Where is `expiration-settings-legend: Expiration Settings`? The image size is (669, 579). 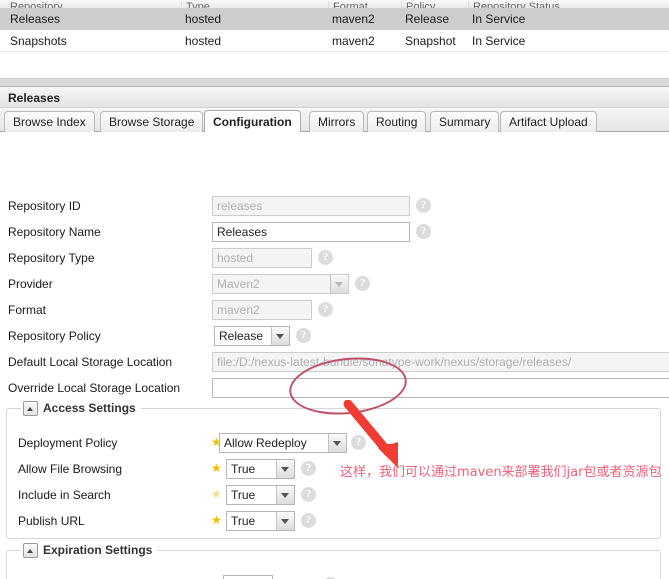
expiration-settings-legend: Expiration Settings is located at coordinates (89, 550).